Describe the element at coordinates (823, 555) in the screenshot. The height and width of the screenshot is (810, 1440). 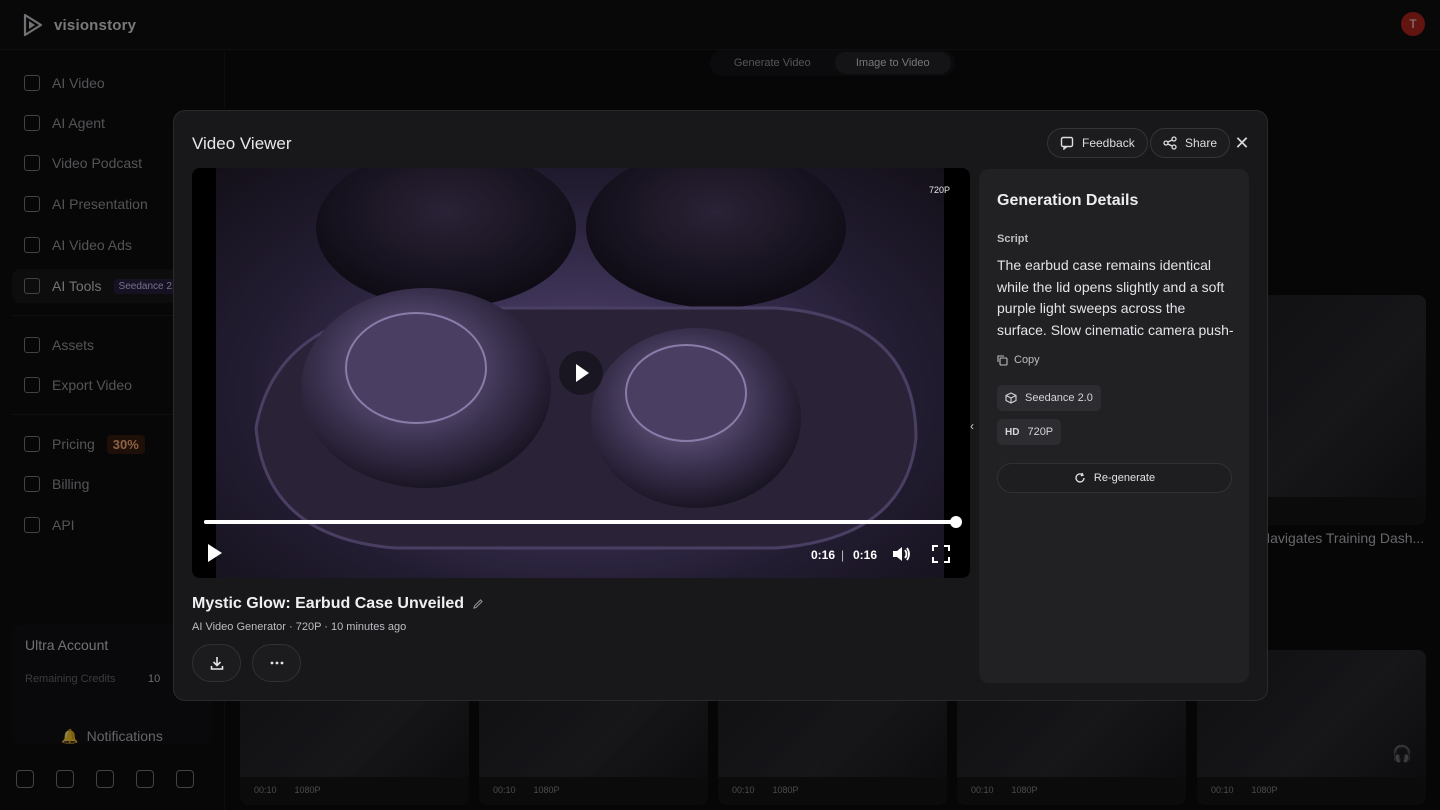
I see `current-time: 0:16` at that location.